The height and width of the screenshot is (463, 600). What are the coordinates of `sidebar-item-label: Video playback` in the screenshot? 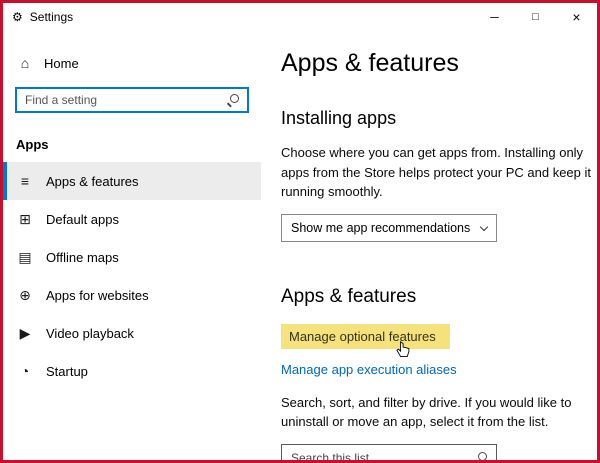 It's located at (90, 333).